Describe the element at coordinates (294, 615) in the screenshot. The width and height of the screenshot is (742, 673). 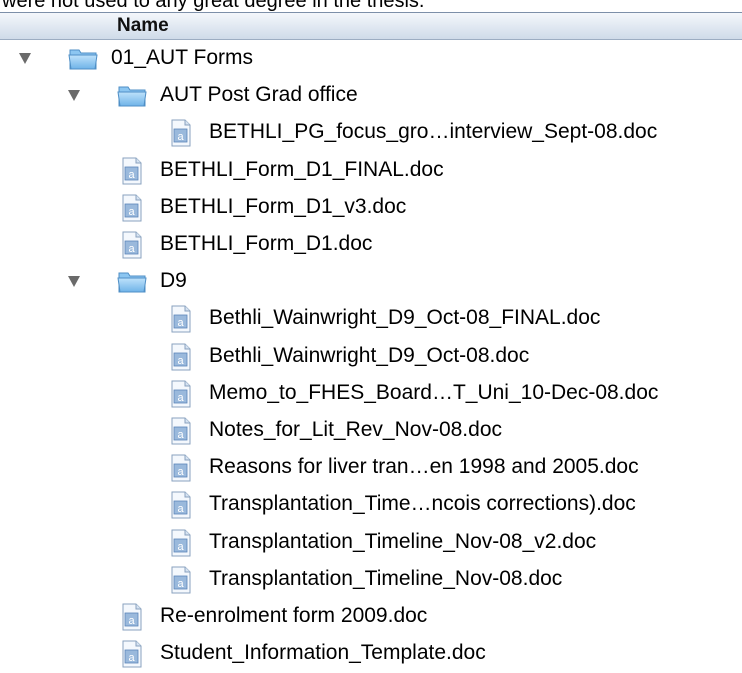
I see `tree-item-label: Re-enrolment form 2009.doc` at that location.